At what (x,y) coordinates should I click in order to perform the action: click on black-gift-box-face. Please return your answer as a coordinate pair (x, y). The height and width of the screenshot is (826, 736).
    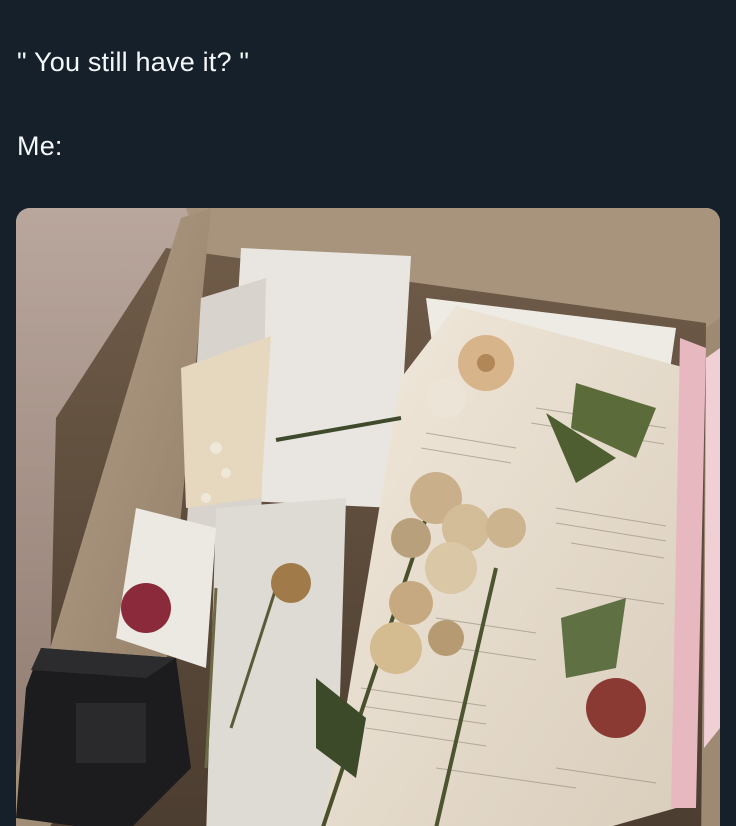
    Looking at the image, I should click on (111, 733).